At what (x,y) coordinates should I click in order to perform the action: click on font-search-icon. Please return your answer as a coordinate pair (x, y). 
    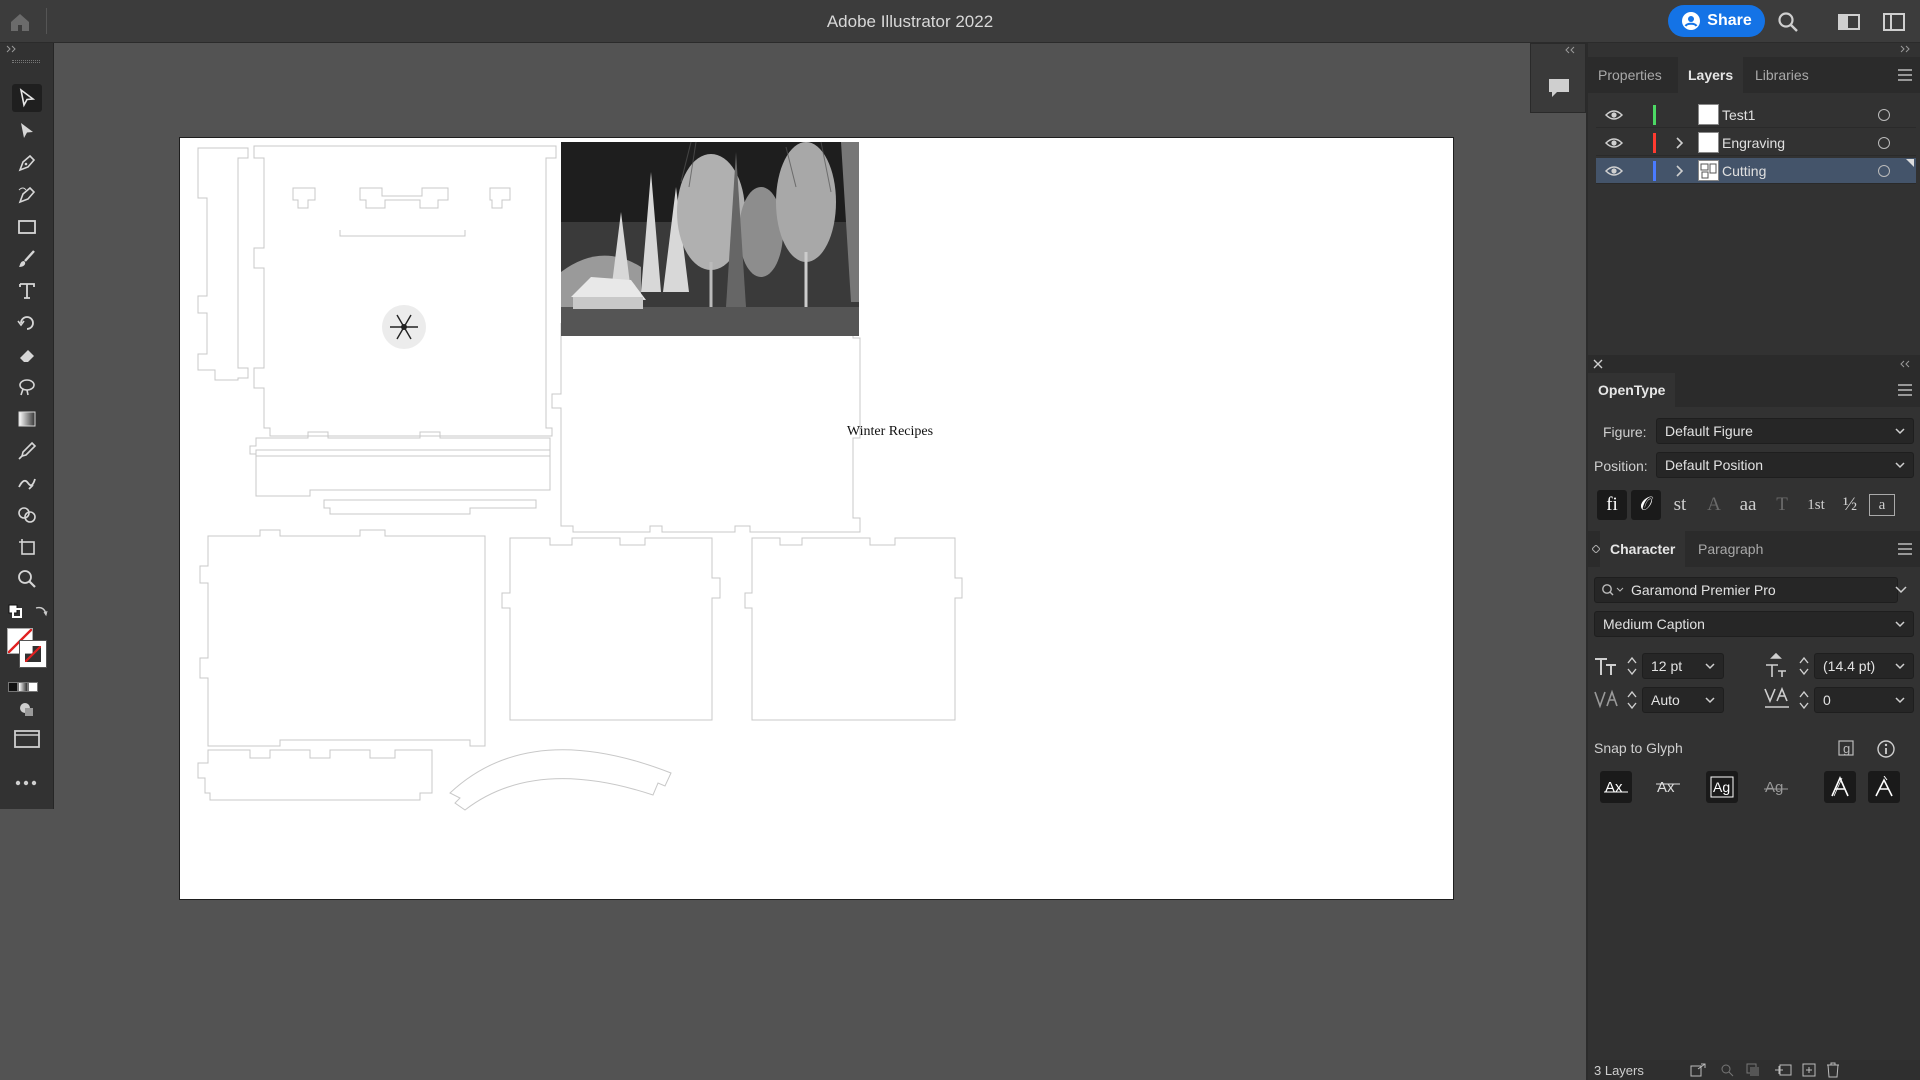
    Looking at the image, I should click on (1613, 590).